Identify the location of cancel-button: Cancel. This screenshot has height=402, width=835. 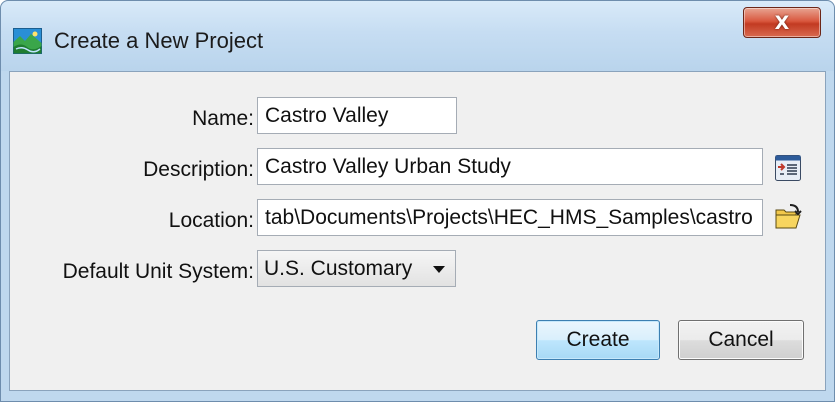
(741, 340).